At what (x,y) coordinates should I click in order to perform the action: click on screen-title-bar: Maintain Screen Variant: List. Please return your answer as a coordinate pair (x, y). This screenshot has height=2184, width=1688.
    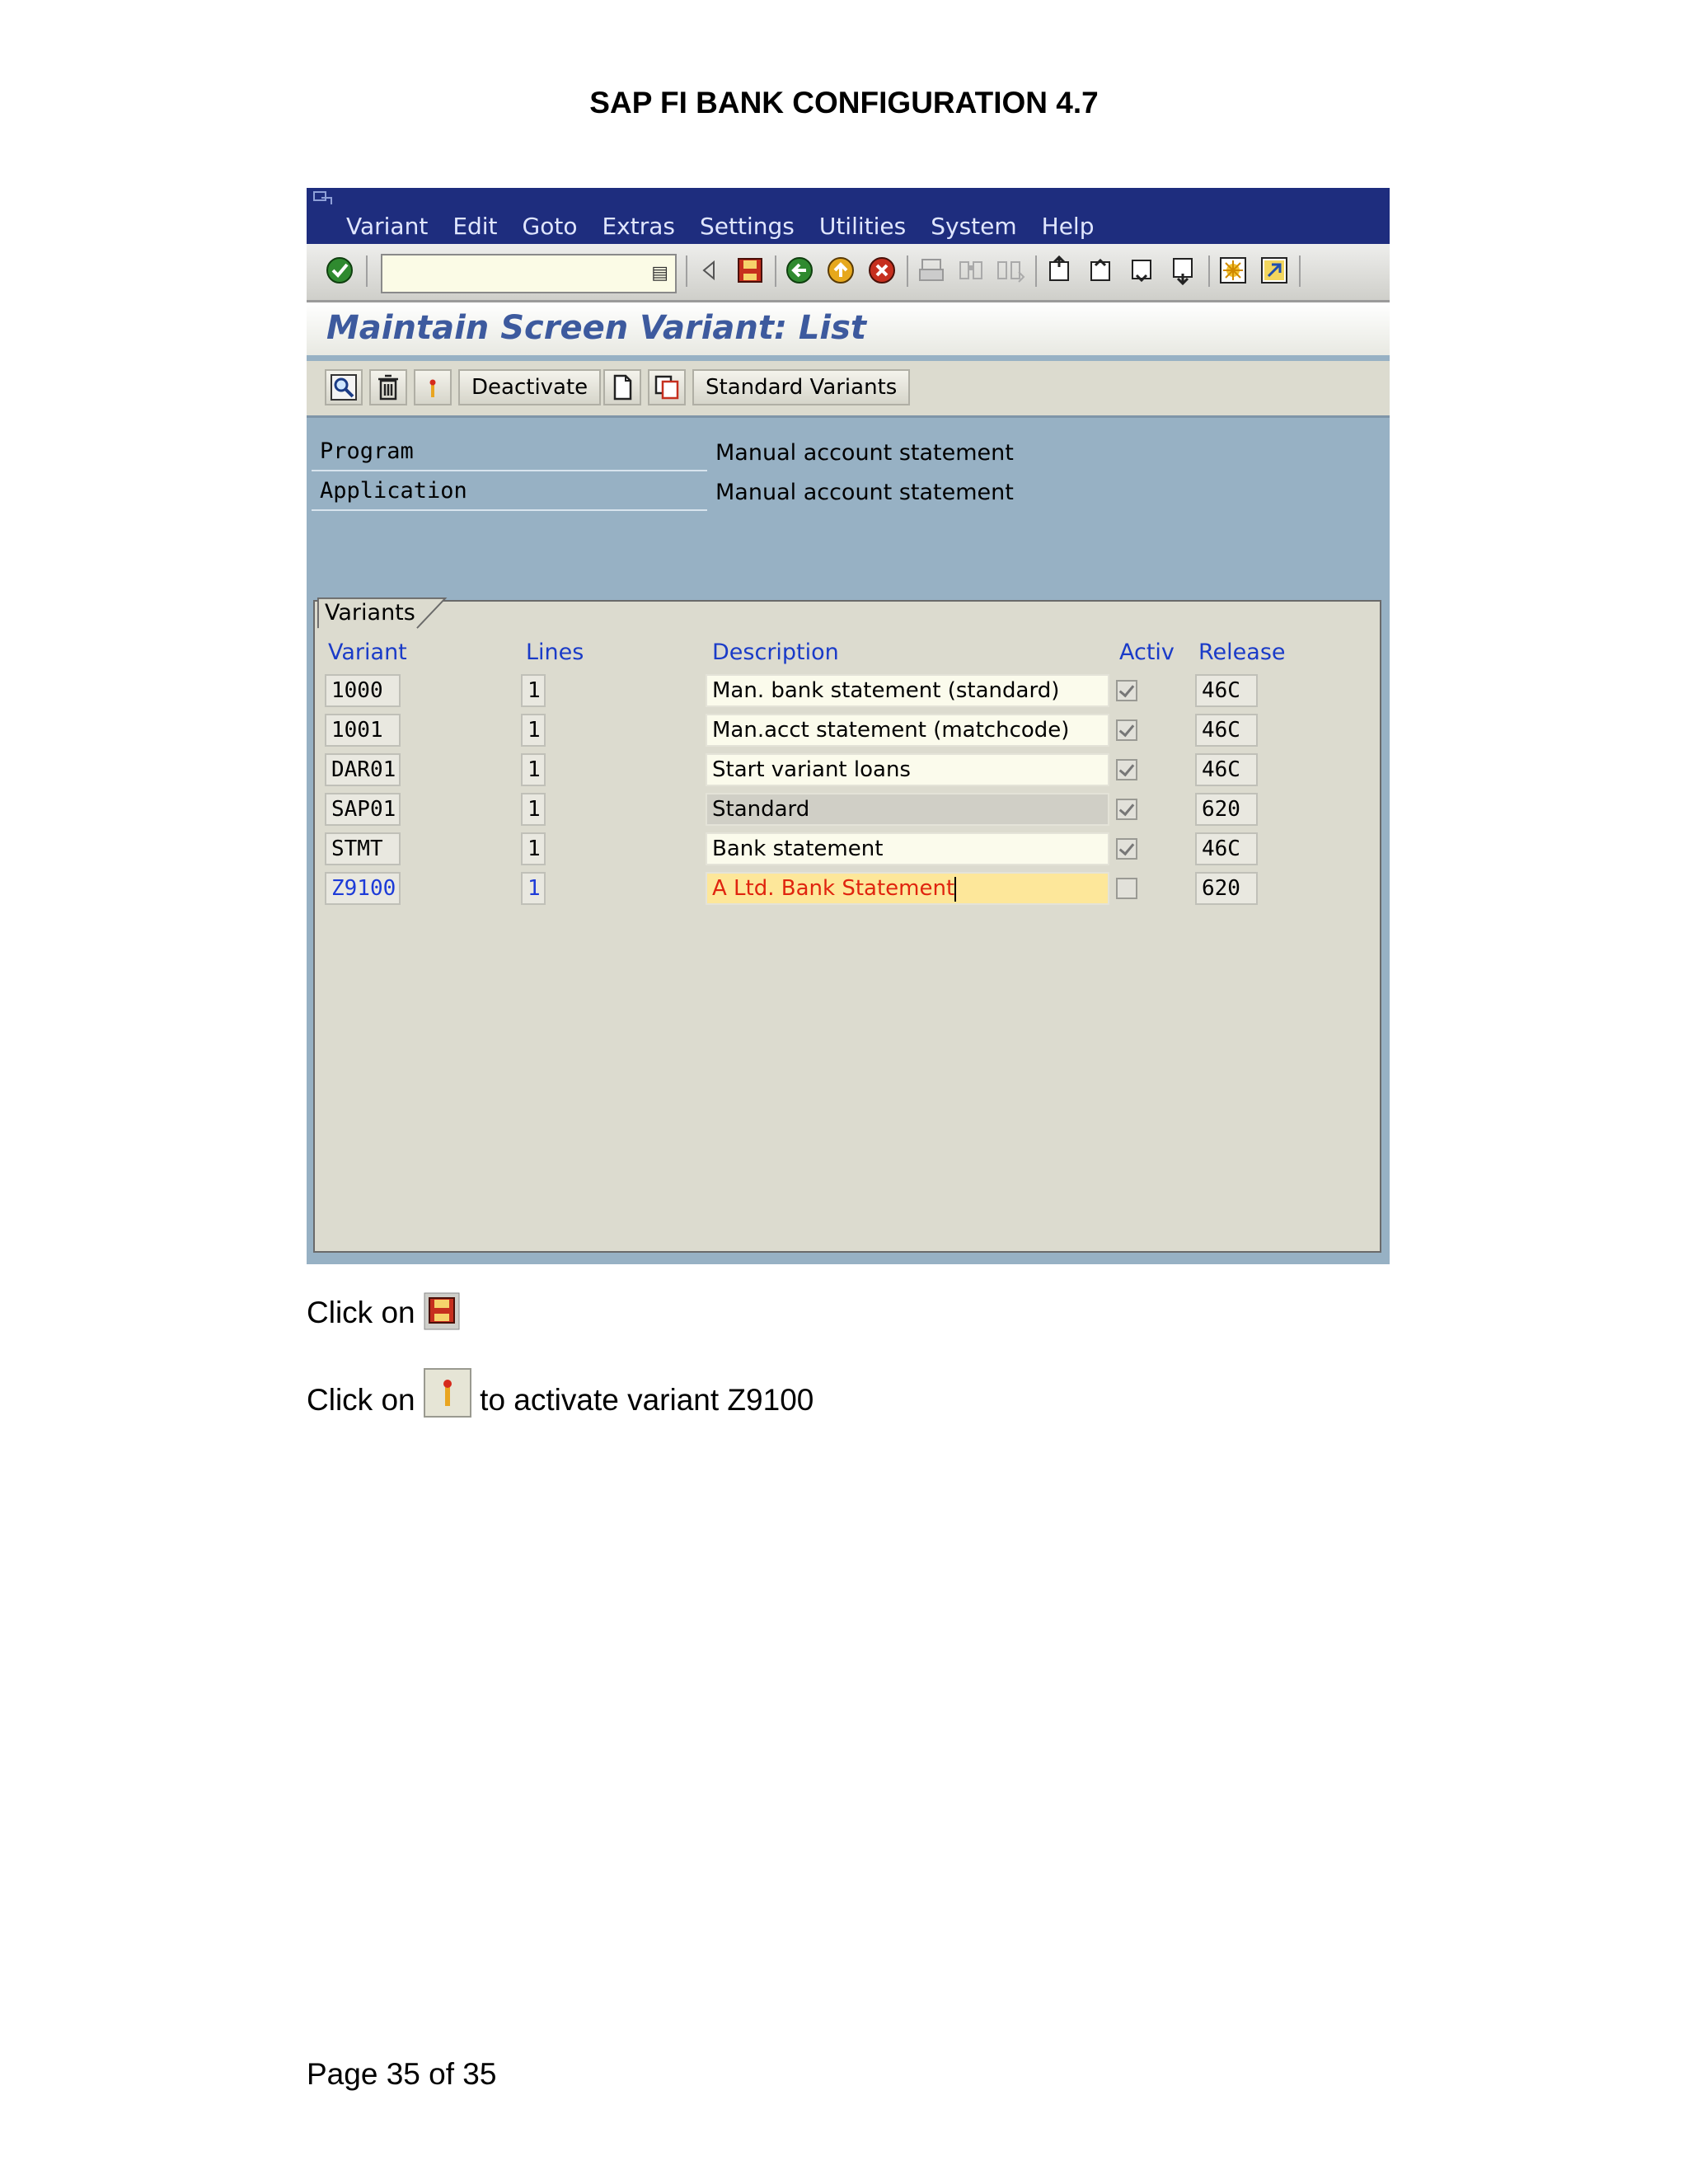
    Looking at the image, I should click on (849, 328).